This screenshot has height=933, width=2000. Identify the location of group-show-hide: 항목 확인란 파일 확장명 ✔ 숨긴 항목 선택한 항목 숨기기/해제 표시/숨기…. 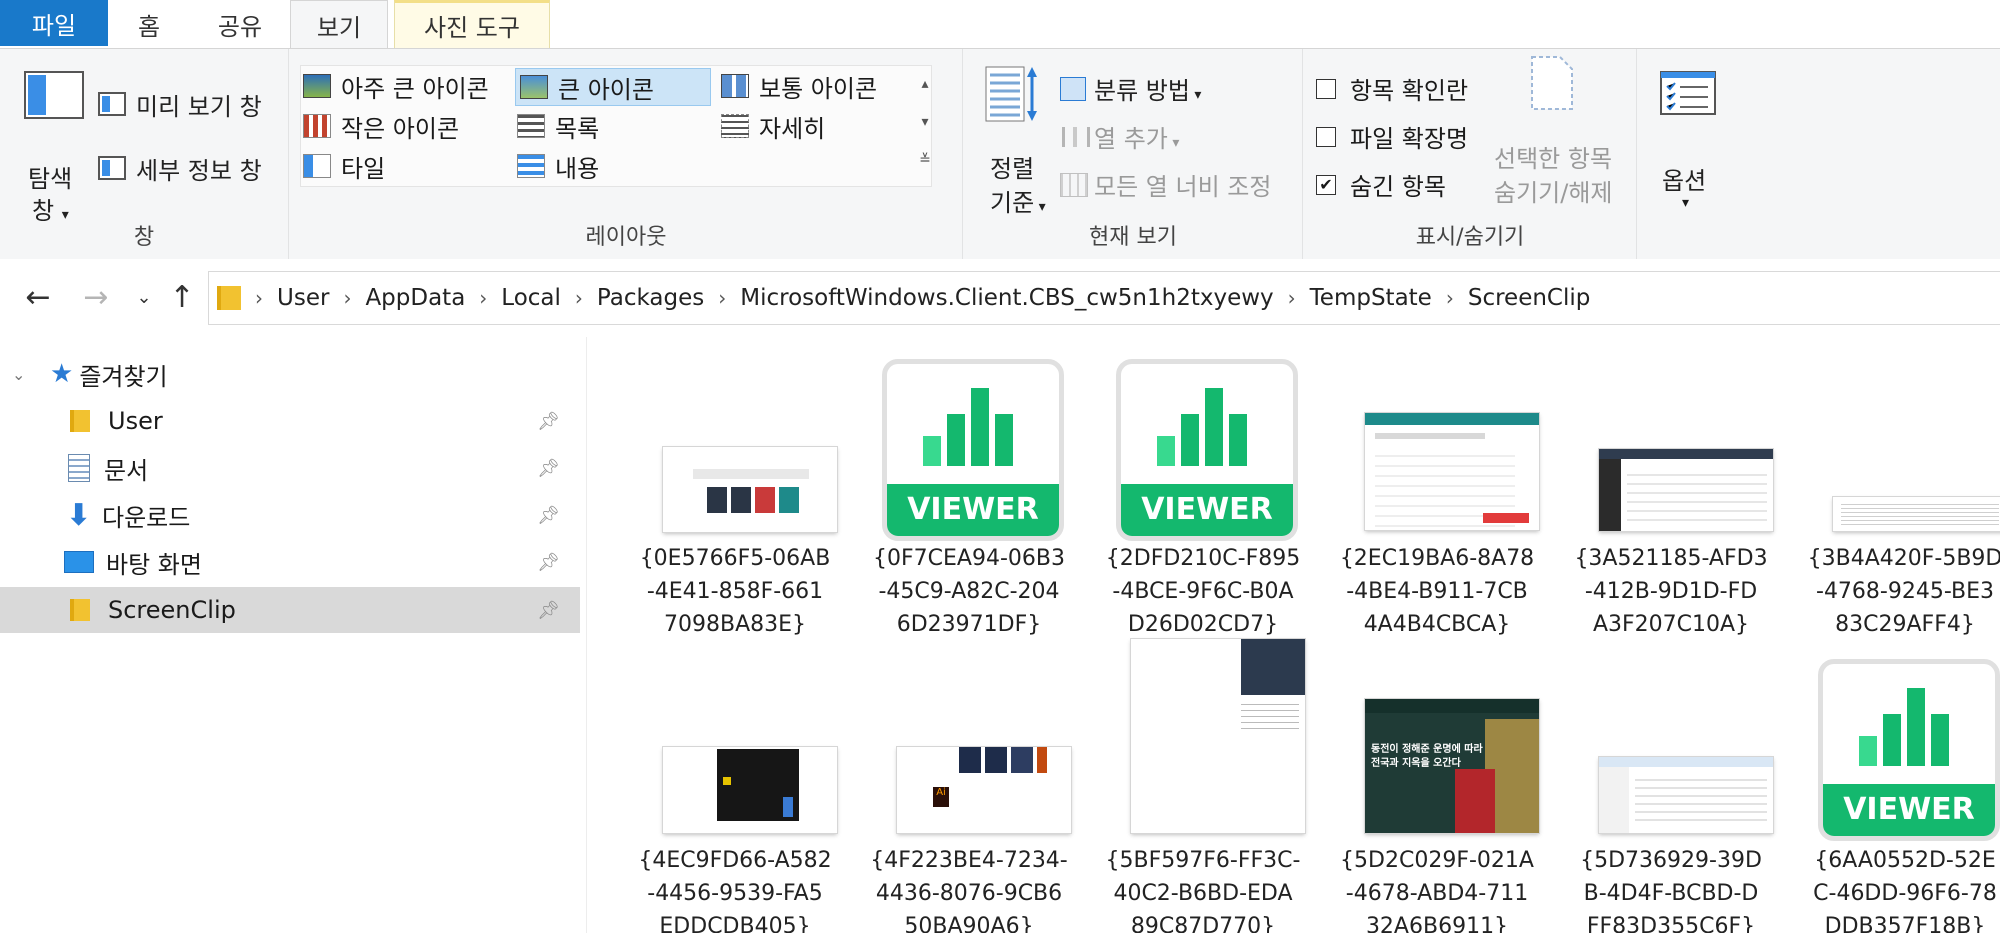
(1470, 154).